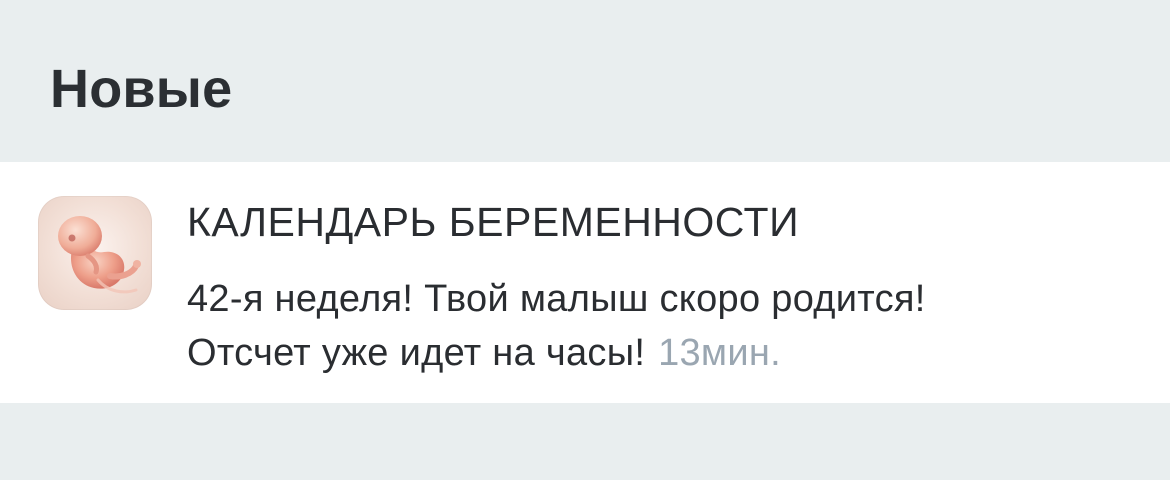 The width and height of the screenshot is (1170, 480). Describe the element at coordinates (556, 299) in the screenshot. I see `notification-message-line-1: 42-я неделя! Твой малыш скоро родится!` at that location.